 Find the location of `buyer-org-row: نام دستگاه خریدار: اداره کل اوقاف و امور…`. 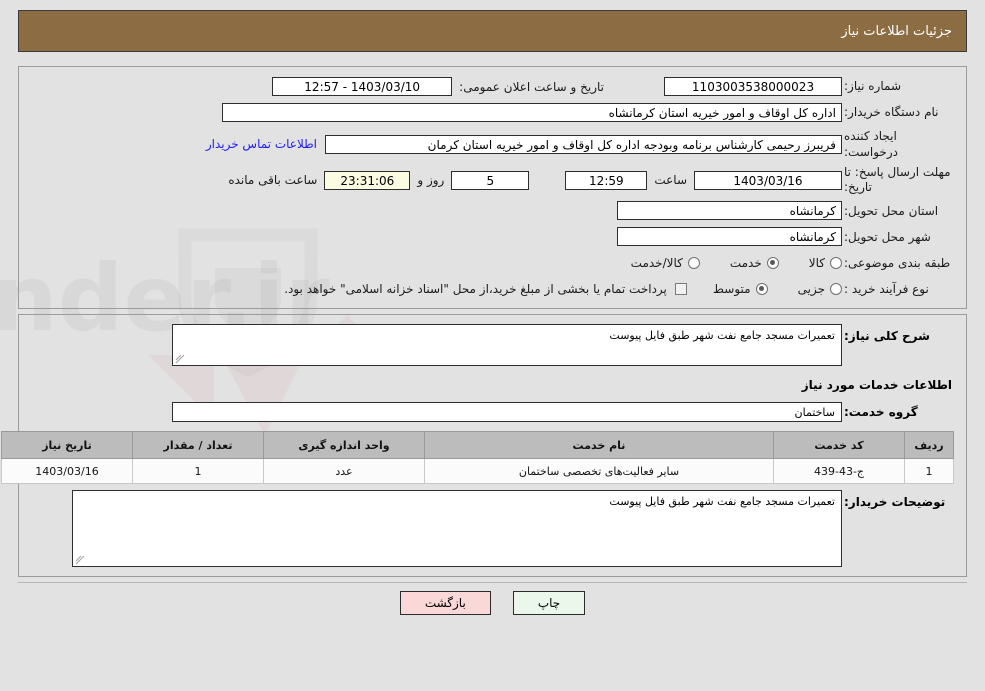

buyer-org-row: نام دستگاه خریدار: اداره کل اوقاف و امور… is located at coordinates (492, 112).